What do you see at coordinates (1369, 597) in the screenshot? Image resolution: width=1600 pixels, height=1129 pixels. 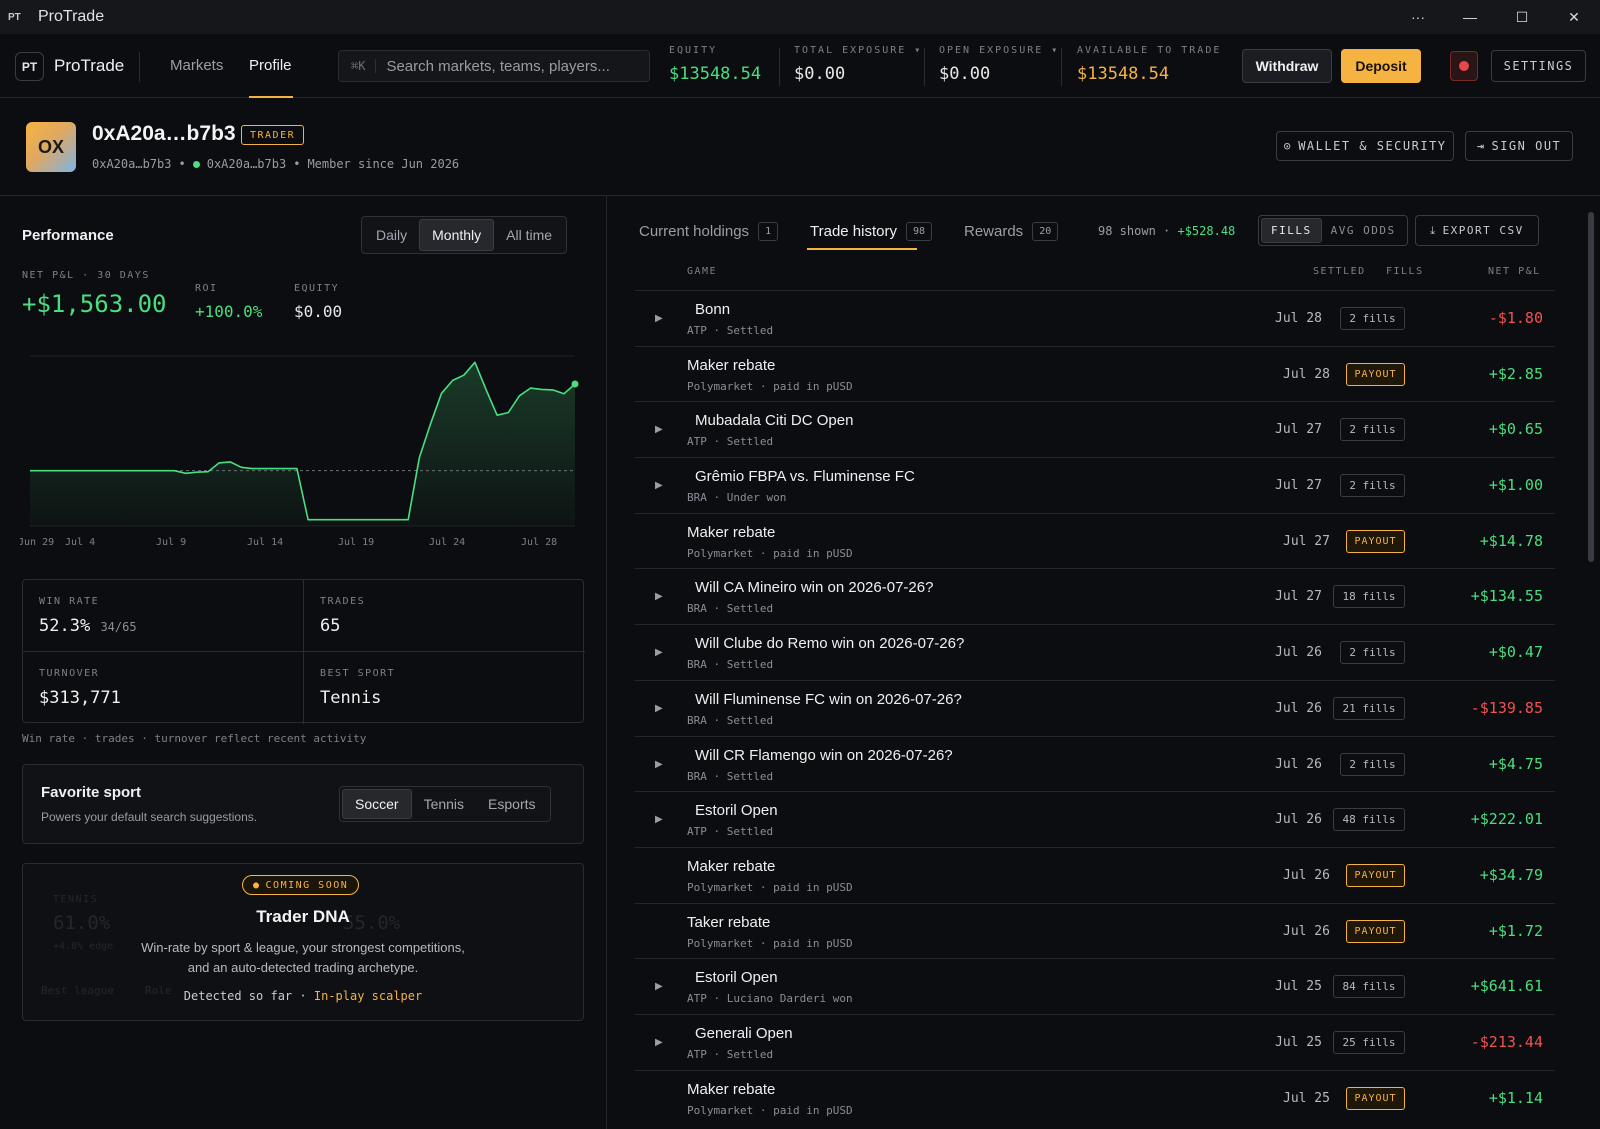 I see `fills-badge: 18 fills` at bounding box center [1369, 597].